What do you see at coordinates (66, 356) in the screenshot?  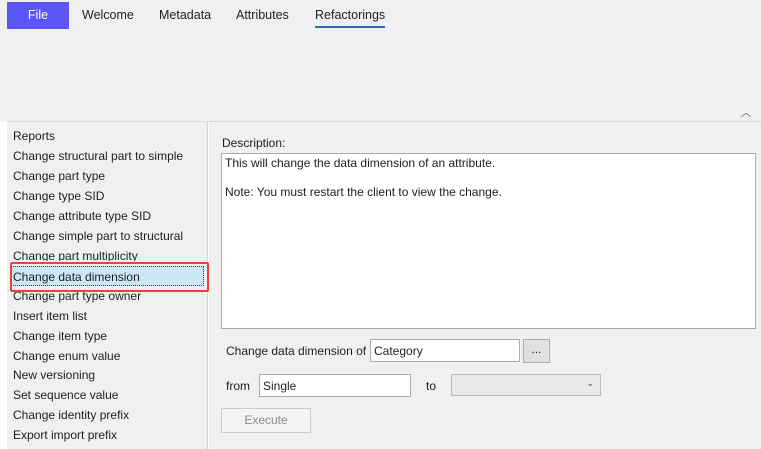 I see `list-item-change-enum-value: Change enum value` at bounding box center [66, 356].